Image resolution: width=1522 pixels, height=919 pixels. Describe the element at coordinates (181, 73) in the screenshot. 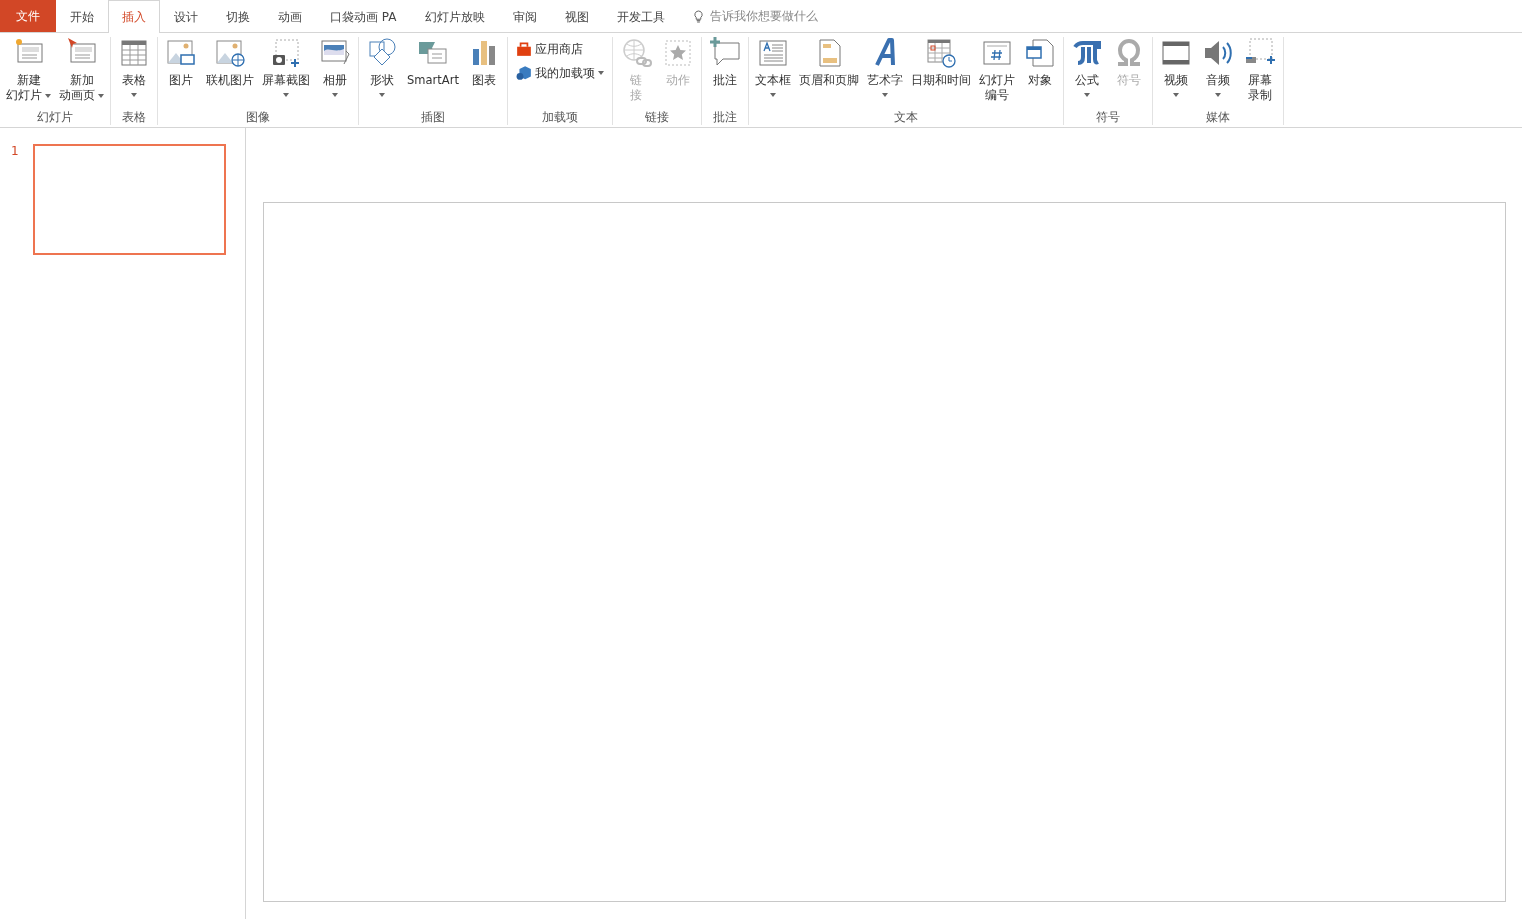

I see `ribbon-button: 图片` at that location.